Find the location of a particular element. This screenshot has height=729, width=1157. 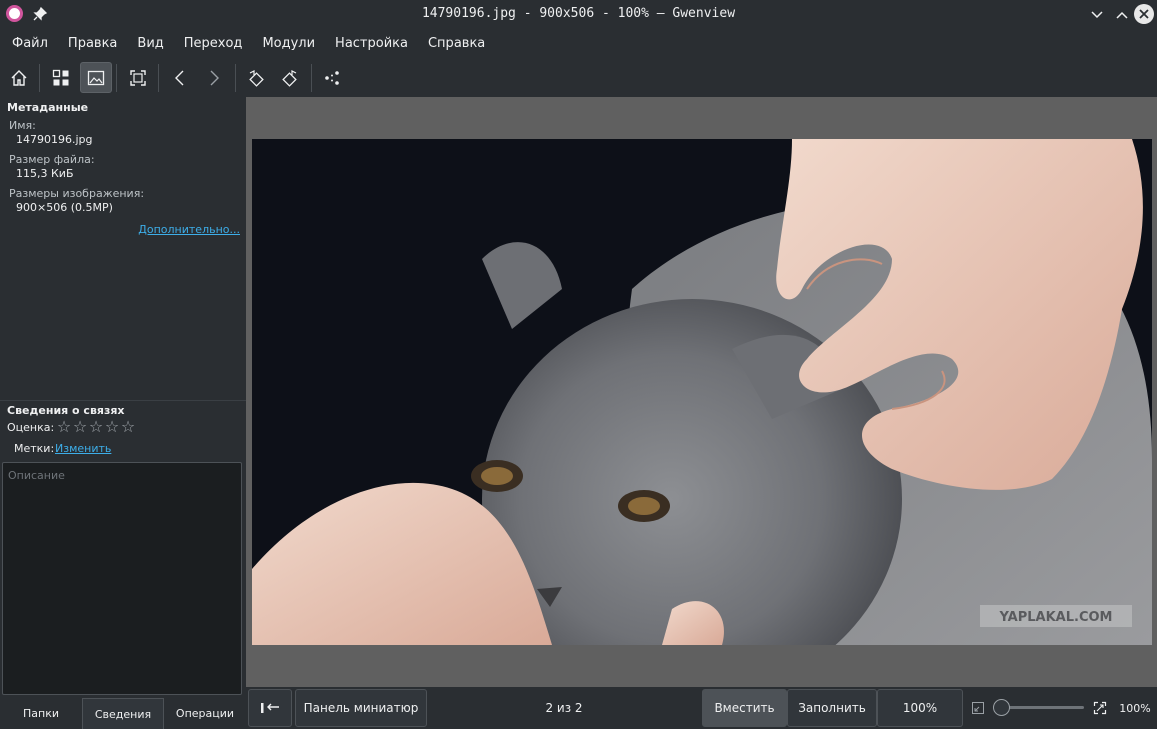

window-title: 14790196.jpg - 900x506 - 100% — Gwenview is located at coordinates (578, 13).